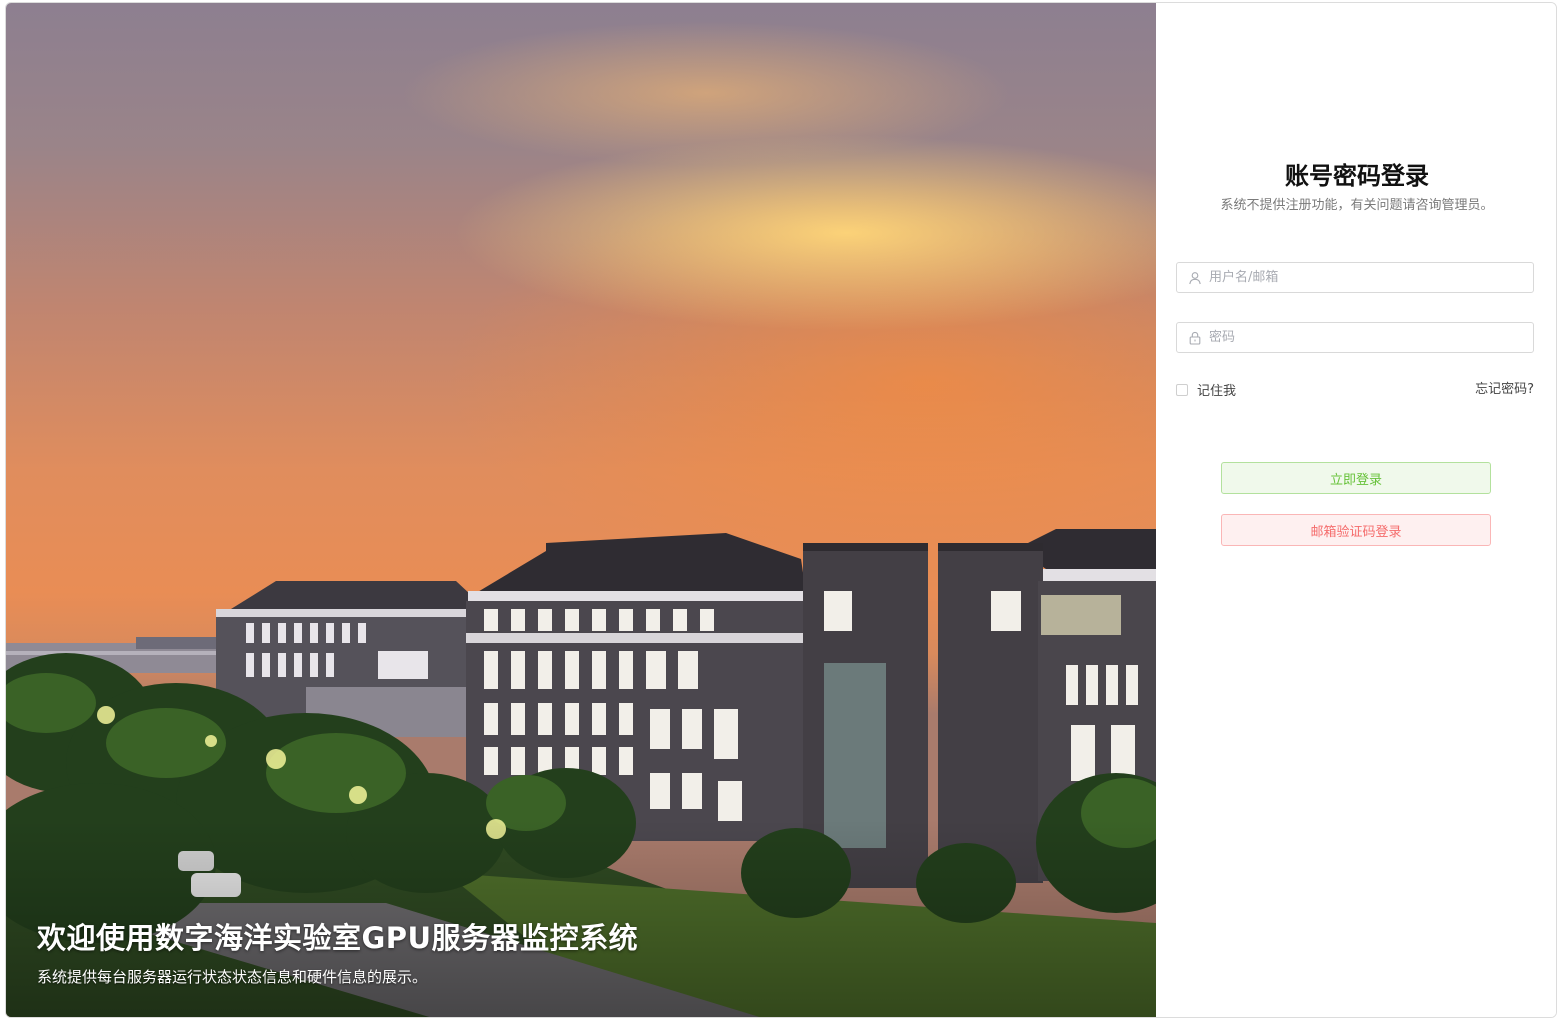 The image size is (1561, 1023). What do you see at coordinates (1217, 391) in the screenshot?
I see `remember-me-label: 记住我` at bounding box center [1217, 391].